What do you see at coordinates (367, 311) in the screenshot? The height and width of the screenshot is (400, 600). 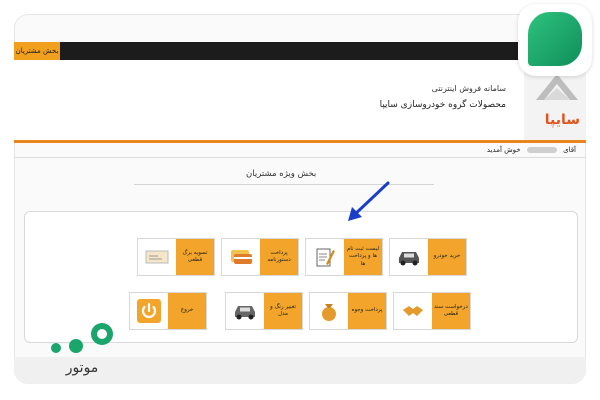 I see `tile-label: پرداخت وجوه` at bounding box center [367, 311].